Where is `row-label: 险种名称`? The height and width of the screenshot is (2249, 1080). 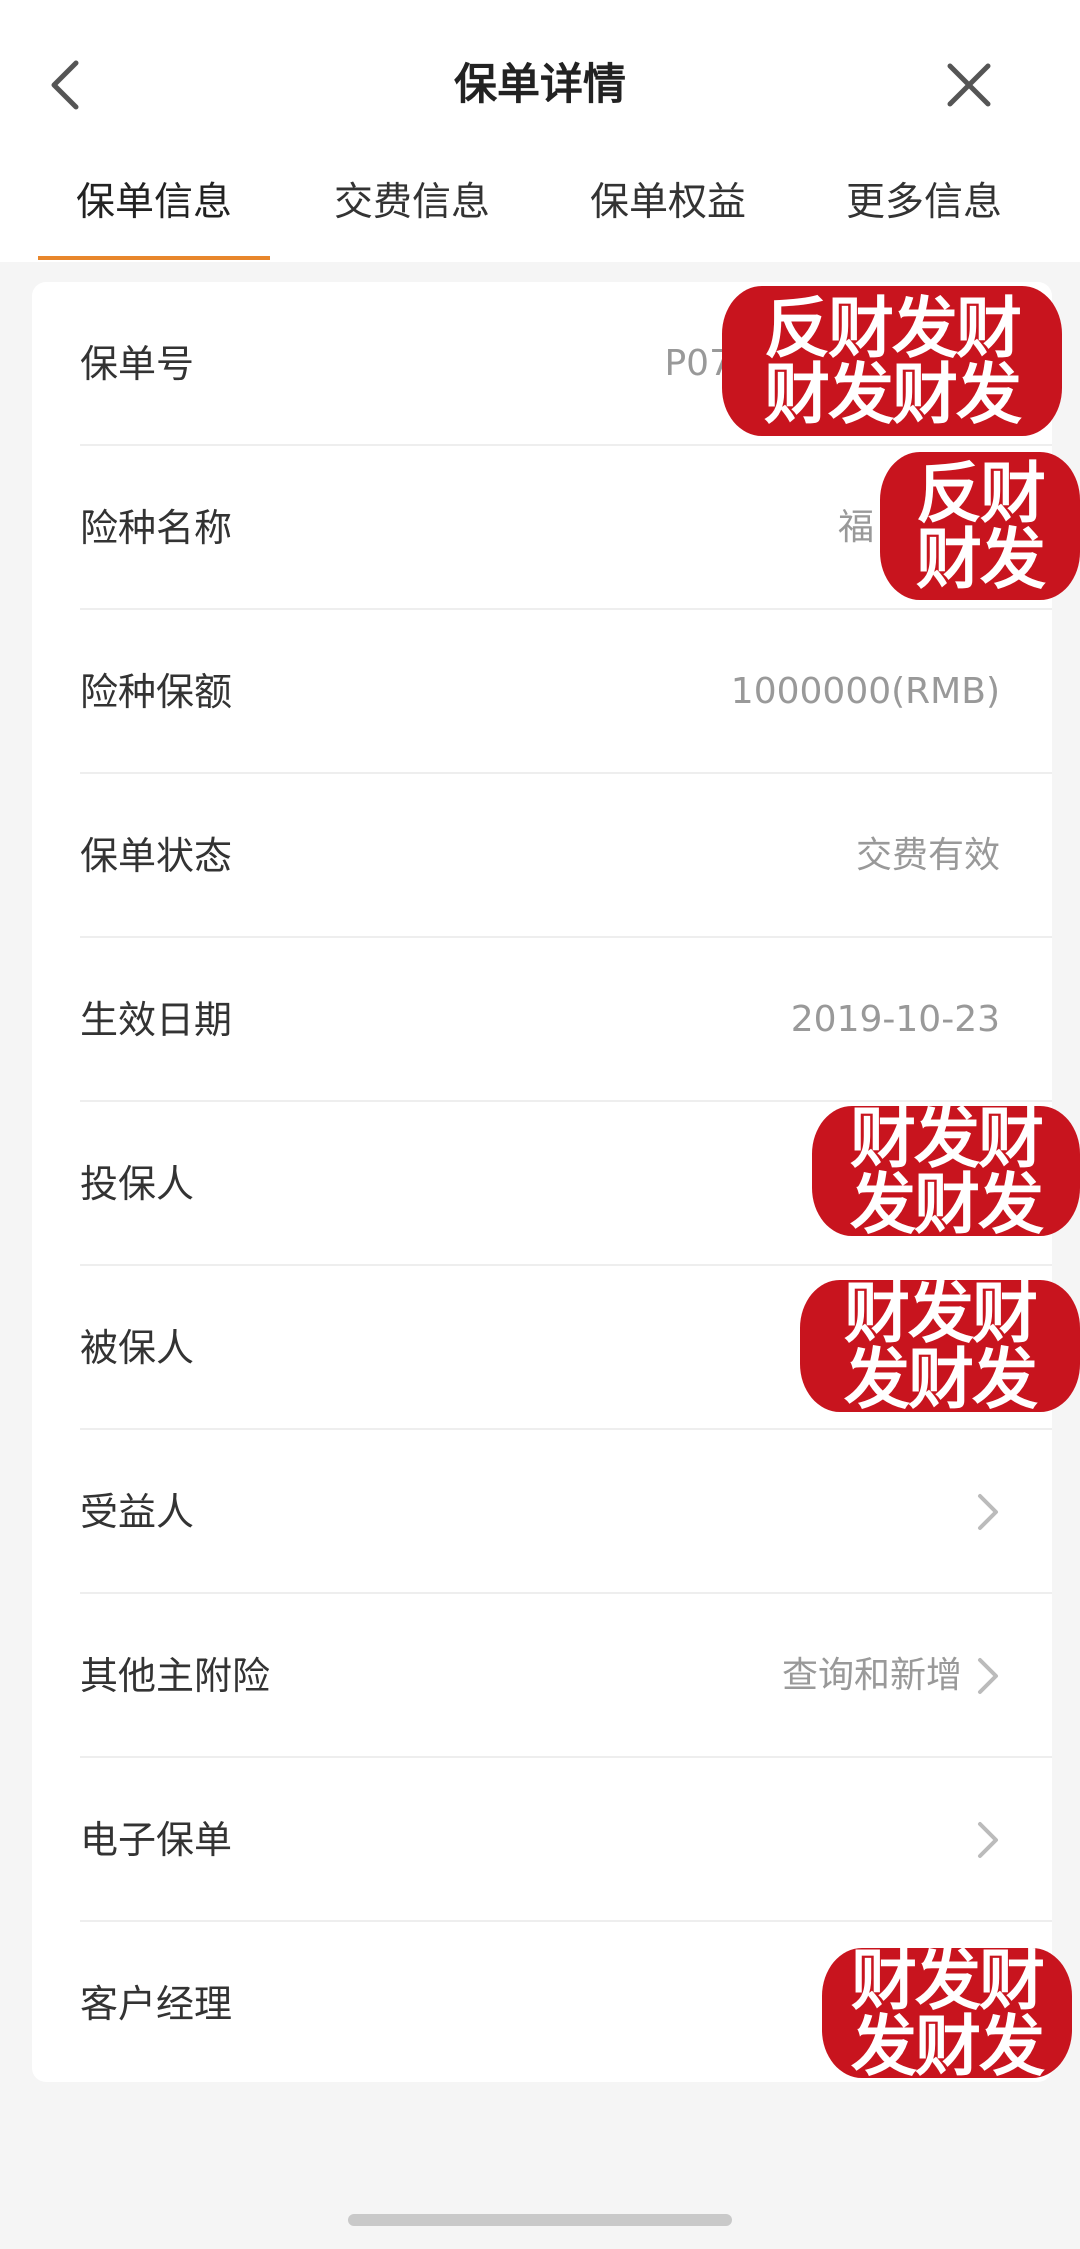 row-label: 险种名称 is located at coordinates (156, 528).